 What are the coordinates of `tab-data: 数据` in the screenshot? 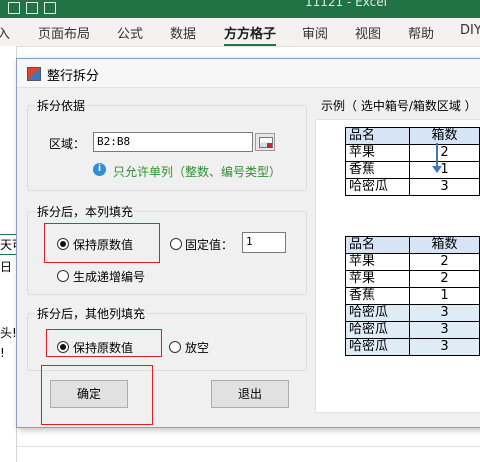 It's located at (183, 32).